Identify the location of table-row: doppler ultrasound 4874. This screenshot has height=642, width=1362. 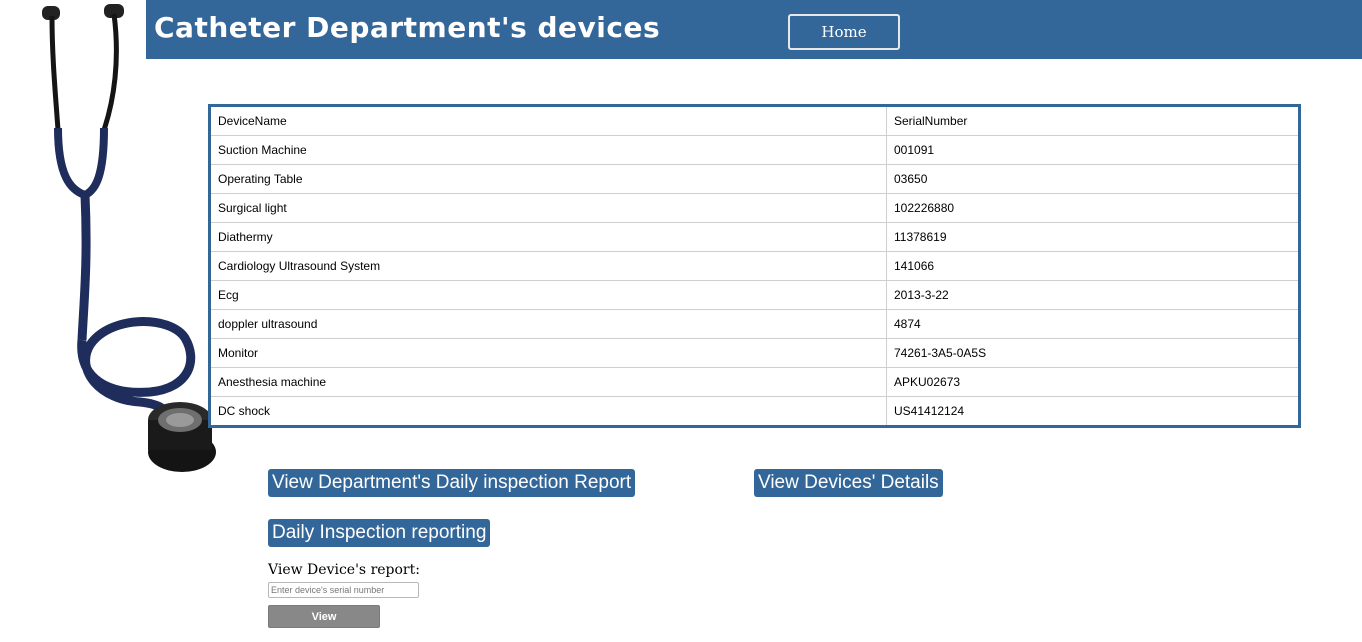
(754, 324).